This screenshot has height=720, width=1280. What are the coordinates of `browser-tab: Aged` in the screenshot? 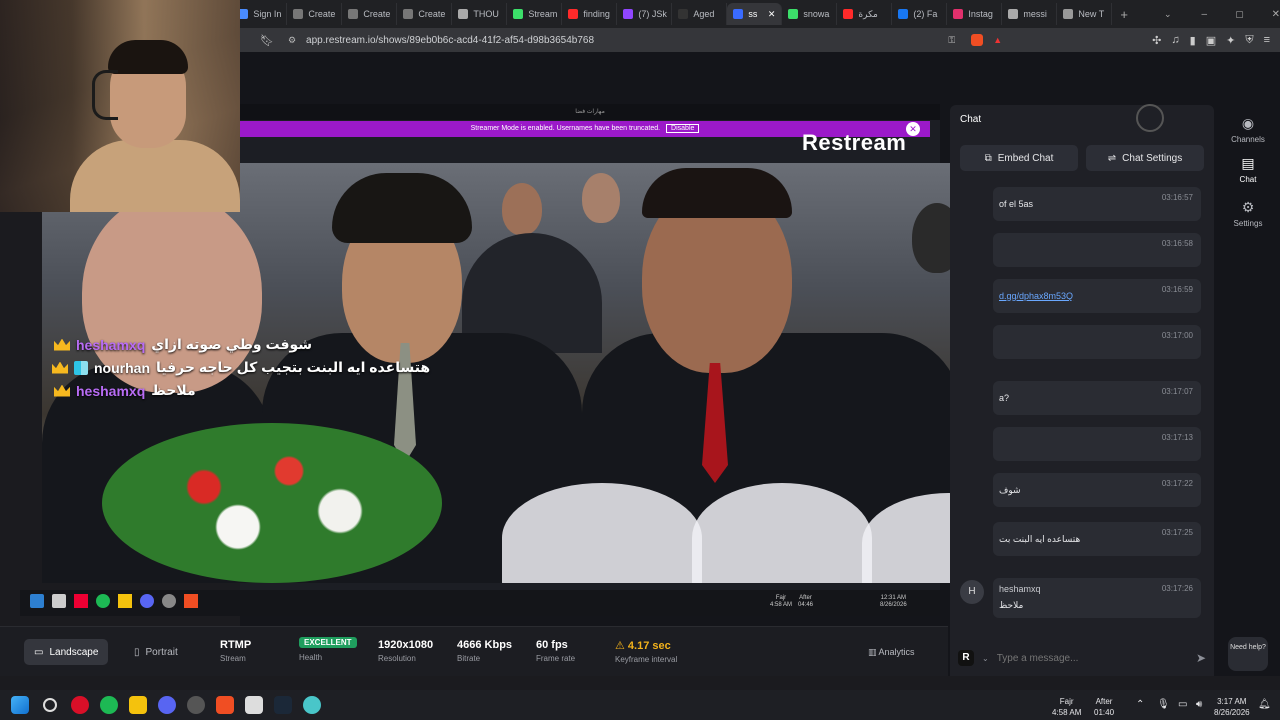 It's located at (700, 14).